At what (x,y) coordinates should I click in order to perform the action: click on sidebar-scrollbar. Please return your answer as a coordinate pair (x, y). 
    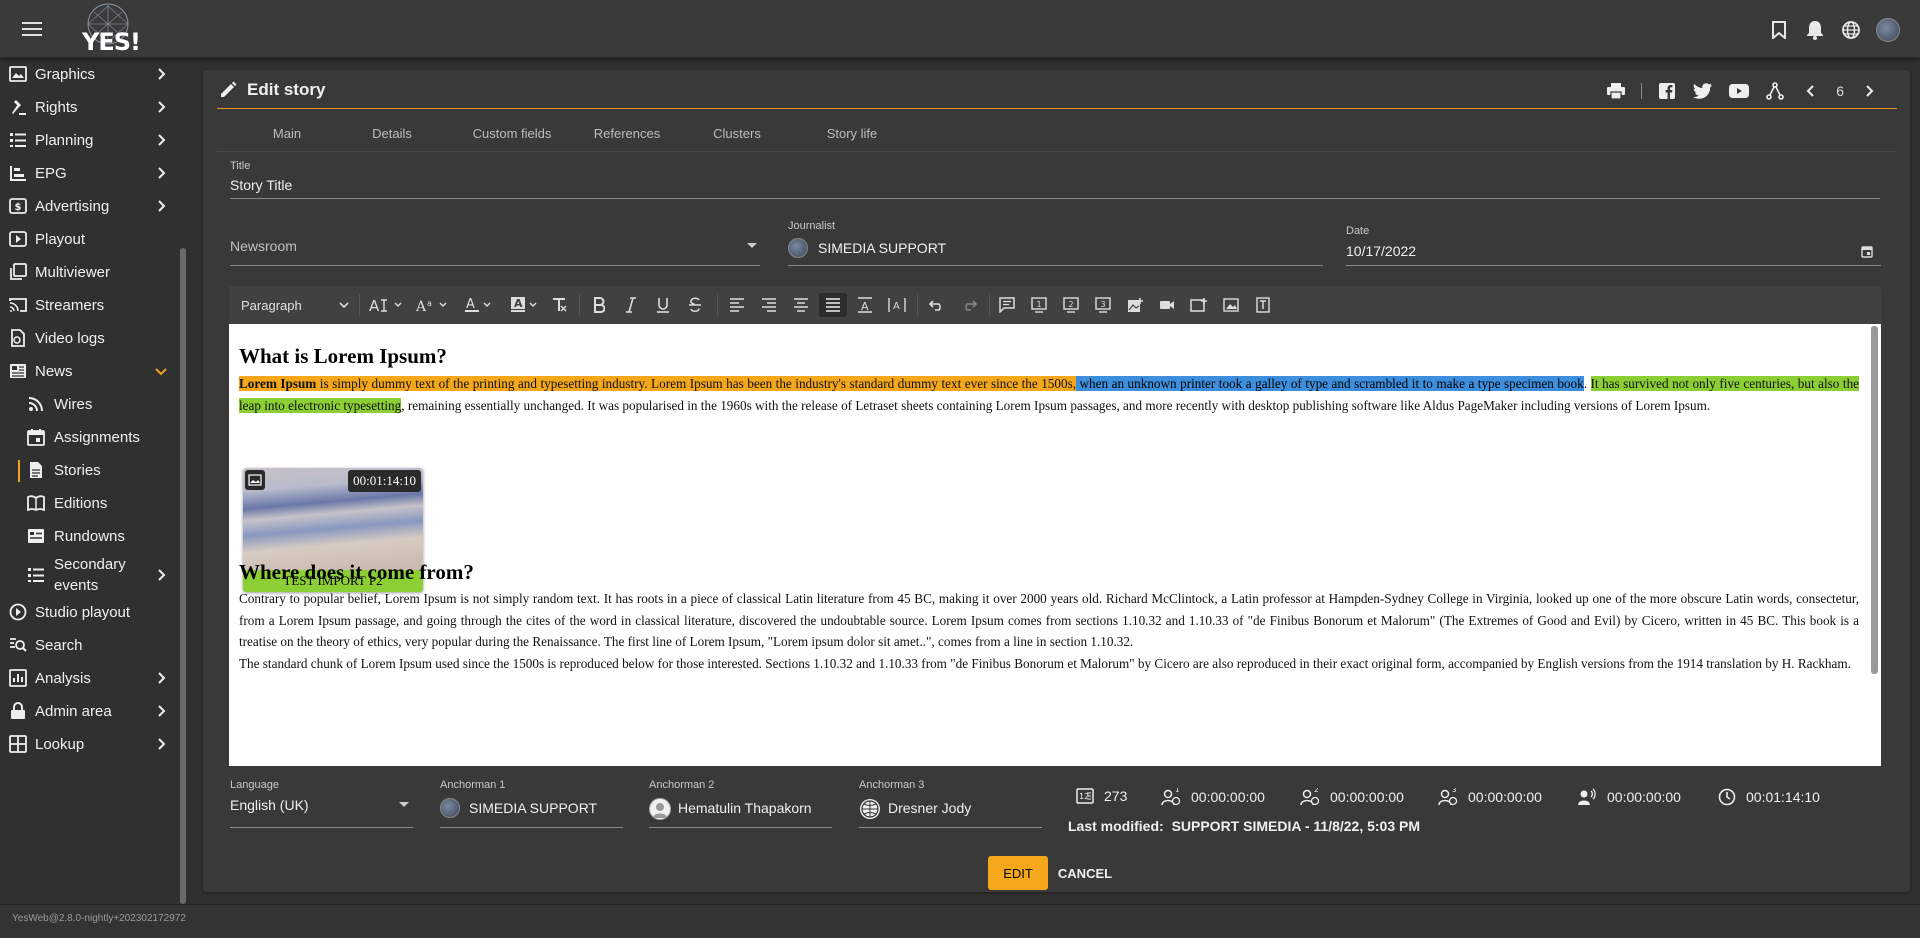
    Looking at the image, I should click on (183, 576).